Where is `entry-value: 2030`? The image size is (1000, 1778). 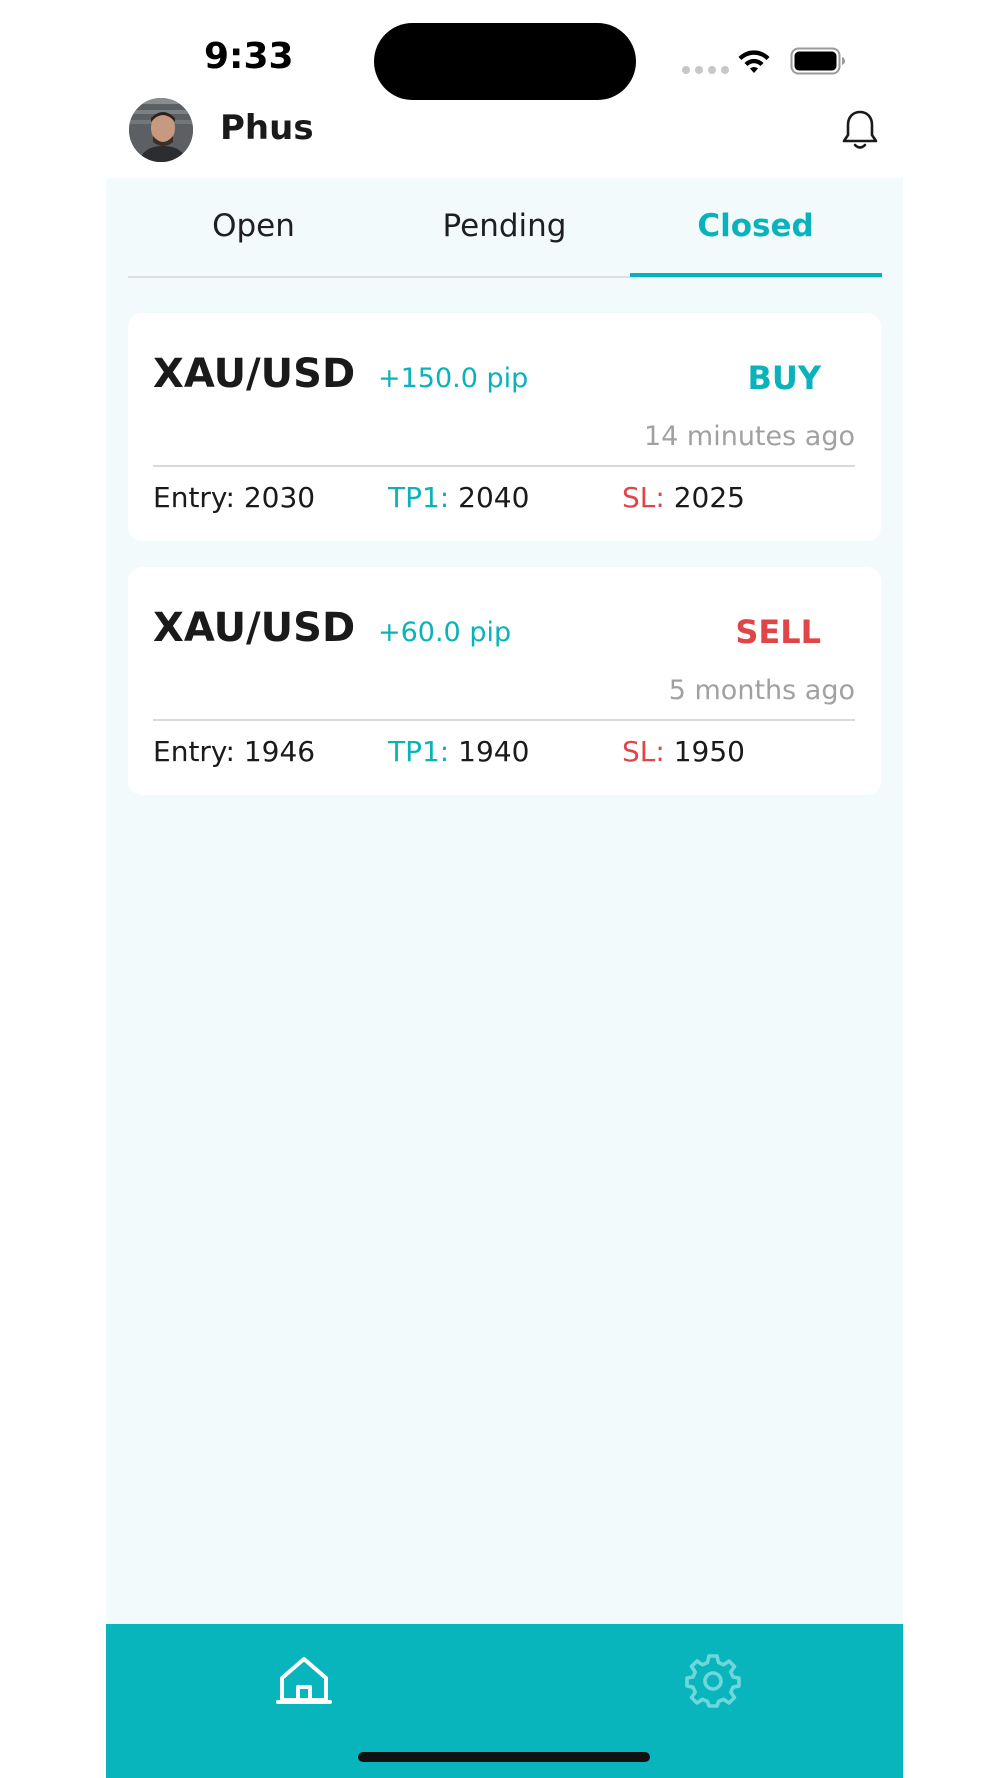 entry-value: 2030 is located at coordinates (279, 497).